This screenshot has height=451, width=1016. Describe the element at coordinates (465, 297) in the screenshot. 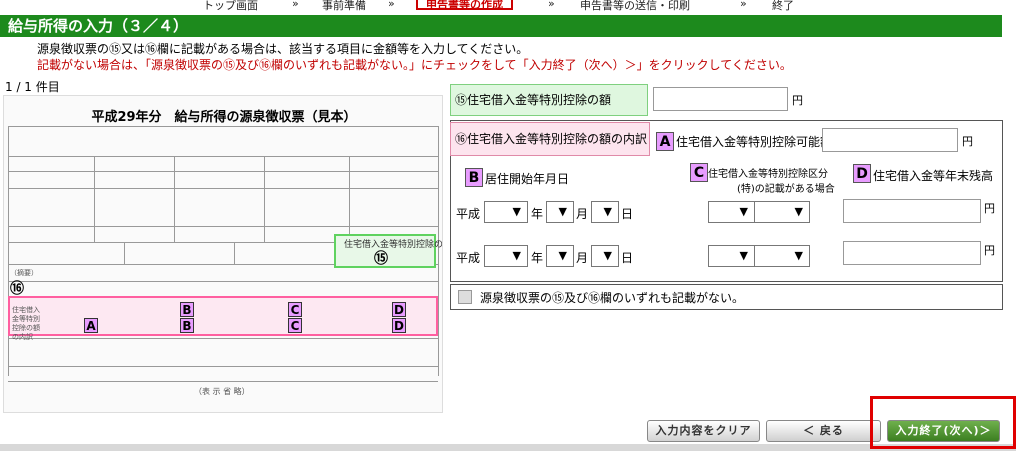

I see `no-entry-checkbox` at that location.